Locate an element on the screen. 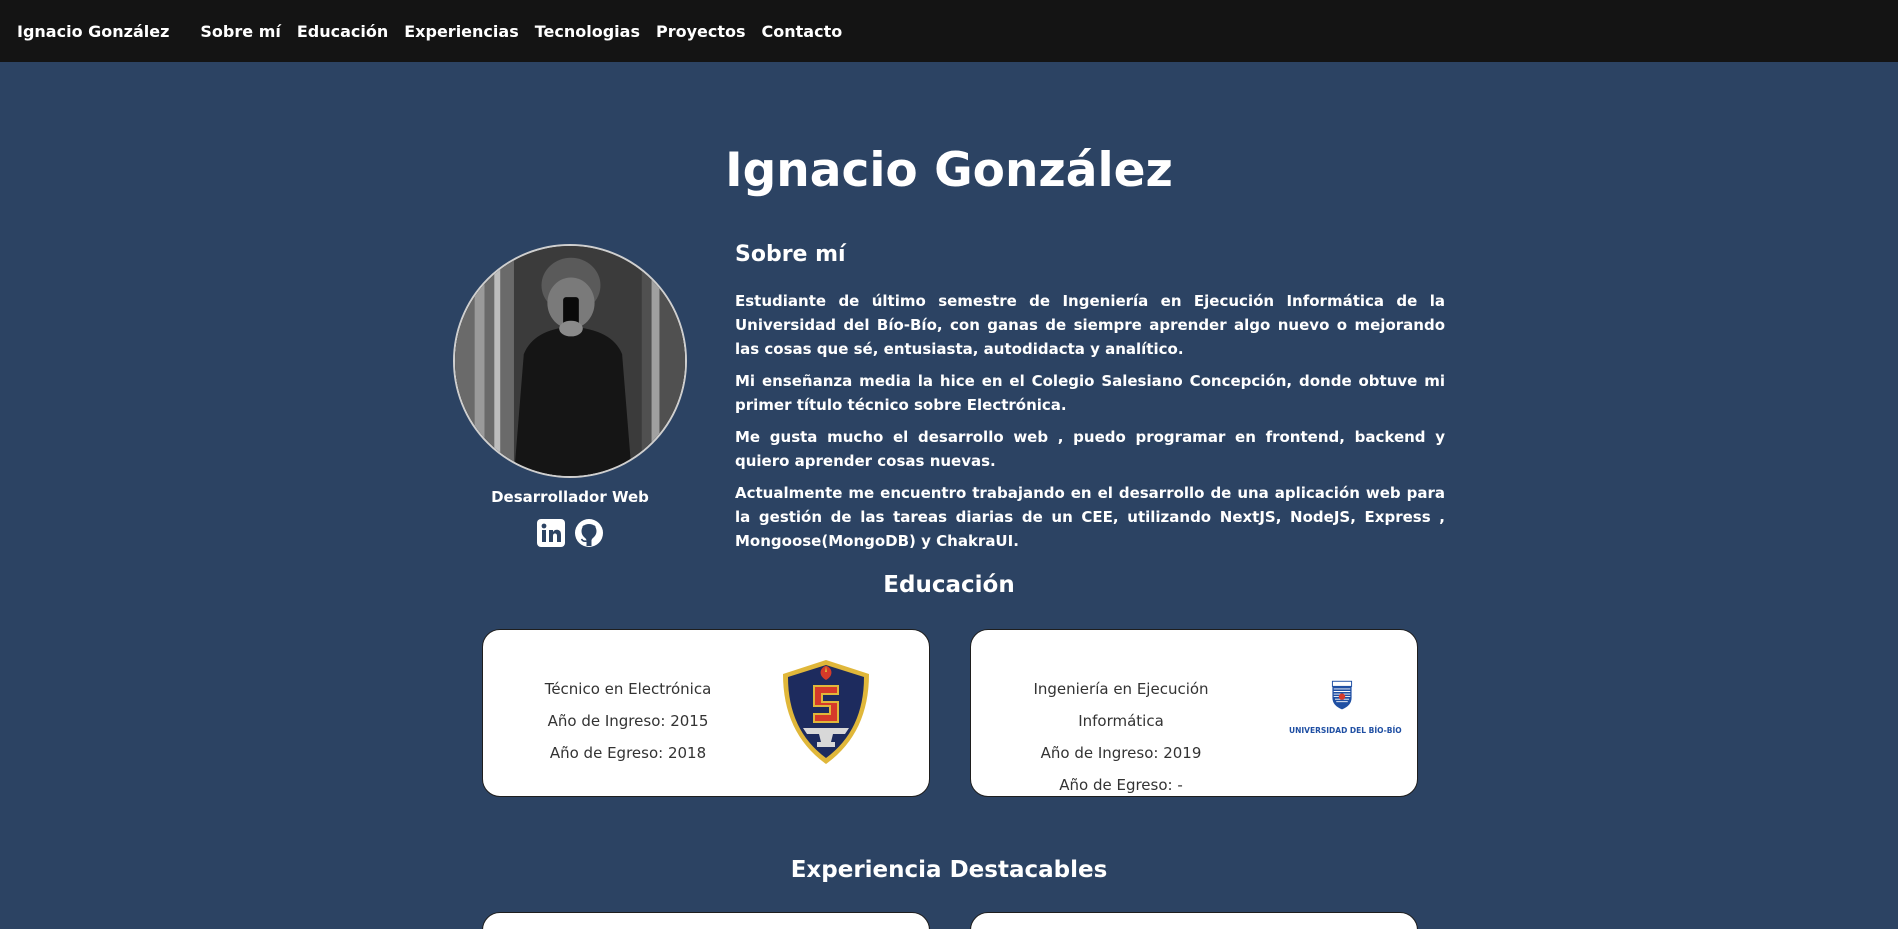  education-egreso: Año de Egreso: 2018 is located at coordinates (628, 753).